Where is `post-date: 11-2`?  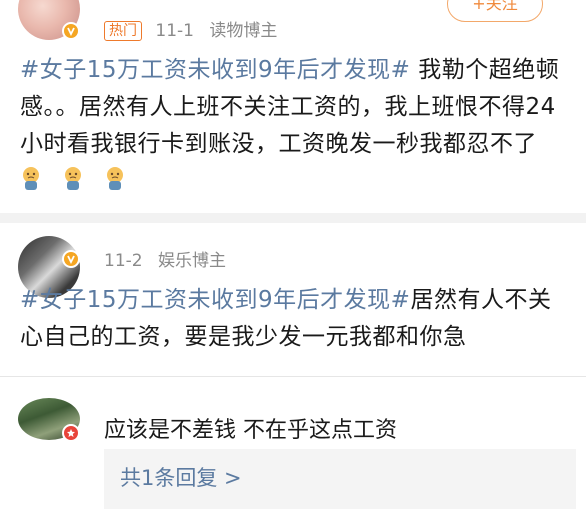 post-date: 11-2 is located at coordinates (123, 261).